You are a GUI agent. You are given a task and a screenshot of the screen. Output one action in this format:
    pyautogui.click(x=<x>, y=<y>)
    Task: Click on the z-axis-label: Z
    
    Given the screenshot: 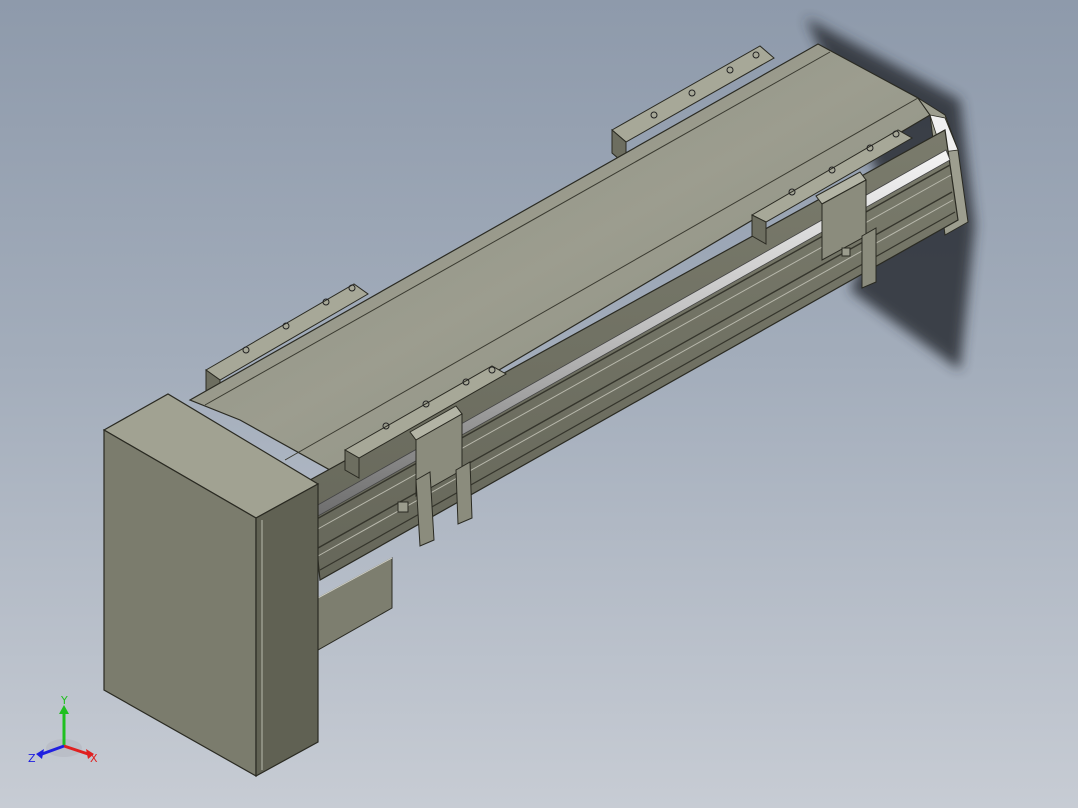 What is the action you would take?
    pyautogui.click(x=32, y=758)
    